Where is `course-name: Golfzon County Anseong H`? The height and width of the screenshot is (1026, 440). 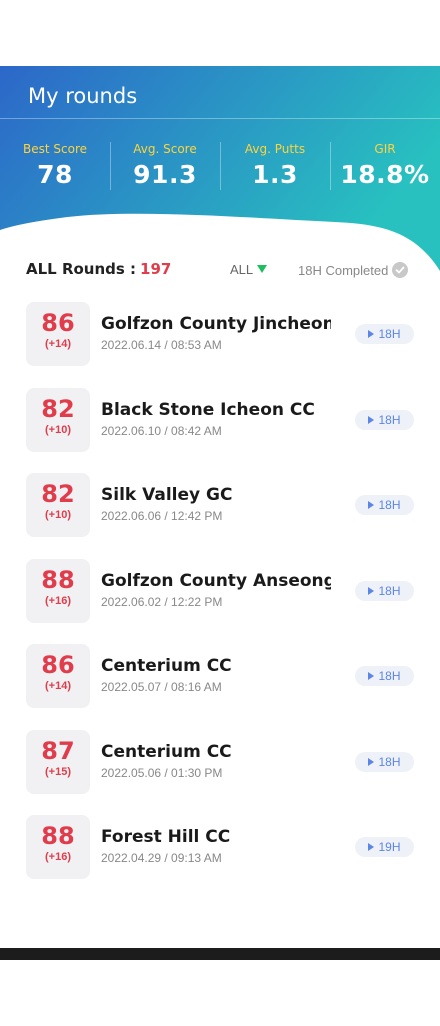
course-name: Golfzon County Anseong H is located at coordinates (216, 580).